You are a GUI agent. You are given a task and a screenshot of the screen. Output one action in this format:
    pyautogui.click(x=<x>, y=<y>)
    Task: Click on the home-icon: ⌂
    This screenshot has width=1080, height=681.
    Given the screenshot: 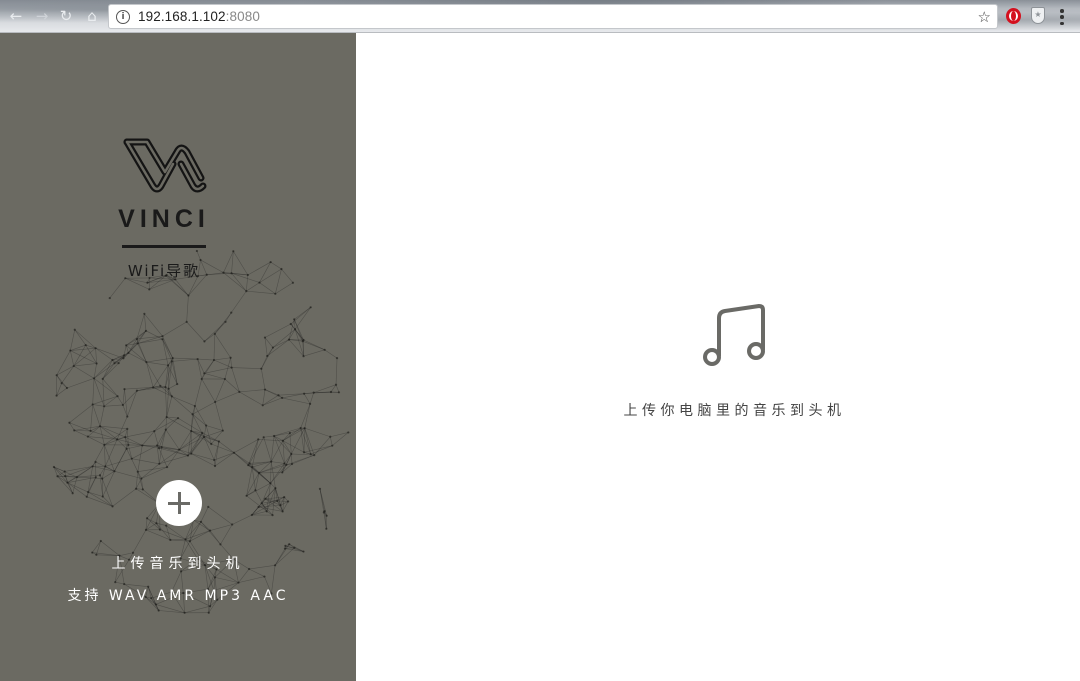 What is the action you would take?
    pyautogui.click(x=92, y=16)
    